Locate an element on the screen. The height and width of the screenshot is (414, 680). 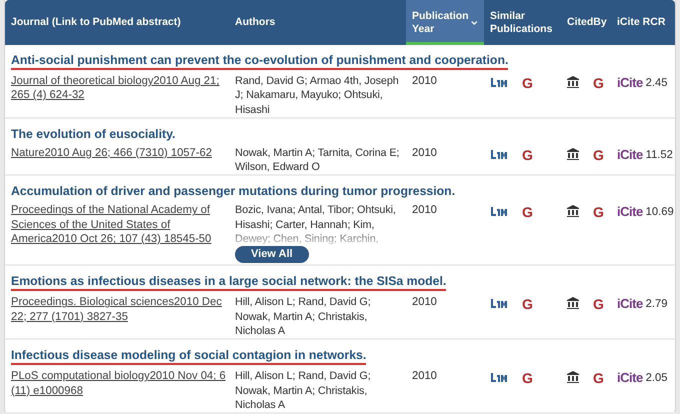
rcr-value: 11.52 is located at coordinates (659, 155).